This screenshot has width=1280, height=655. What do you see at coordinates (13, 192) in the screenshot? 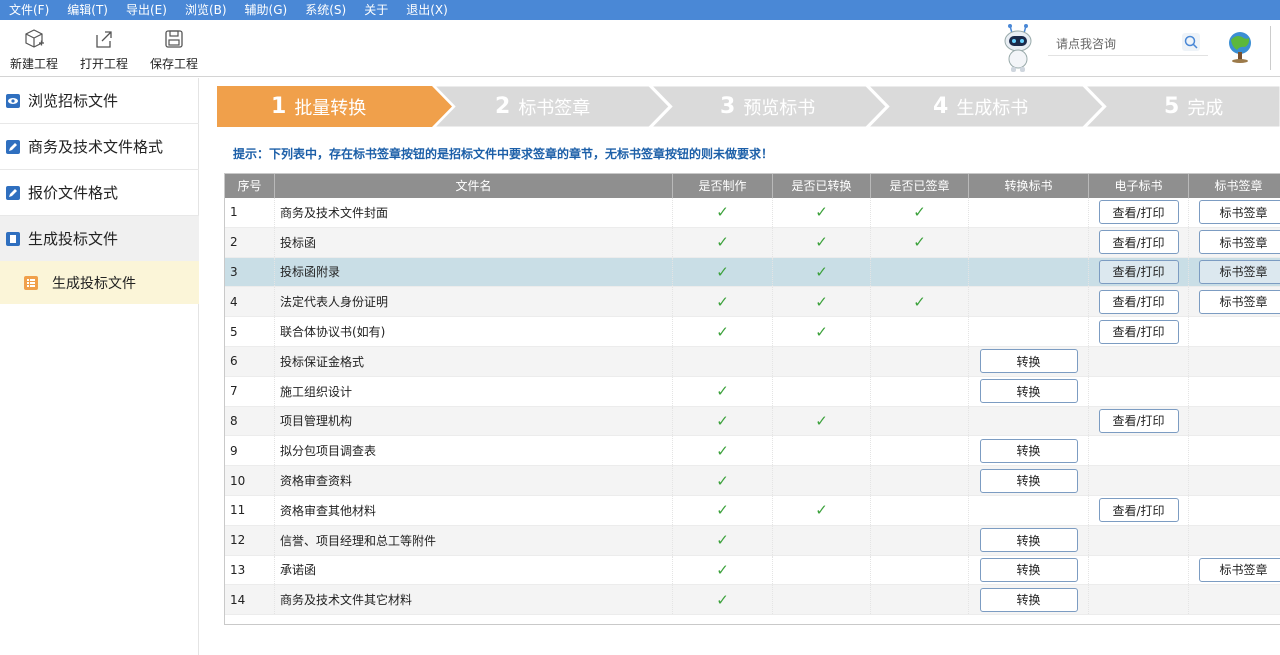
I see `edit-icon` at bounding box center [13, 192].